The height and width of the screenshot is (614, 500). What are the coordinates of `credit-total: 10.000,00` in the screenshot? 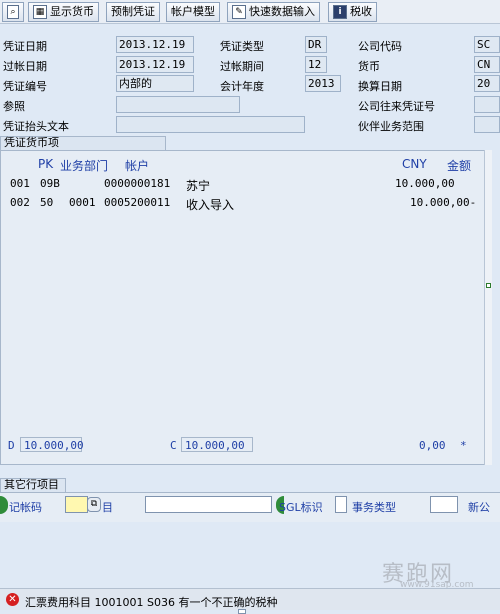 It's located at (215, 445).